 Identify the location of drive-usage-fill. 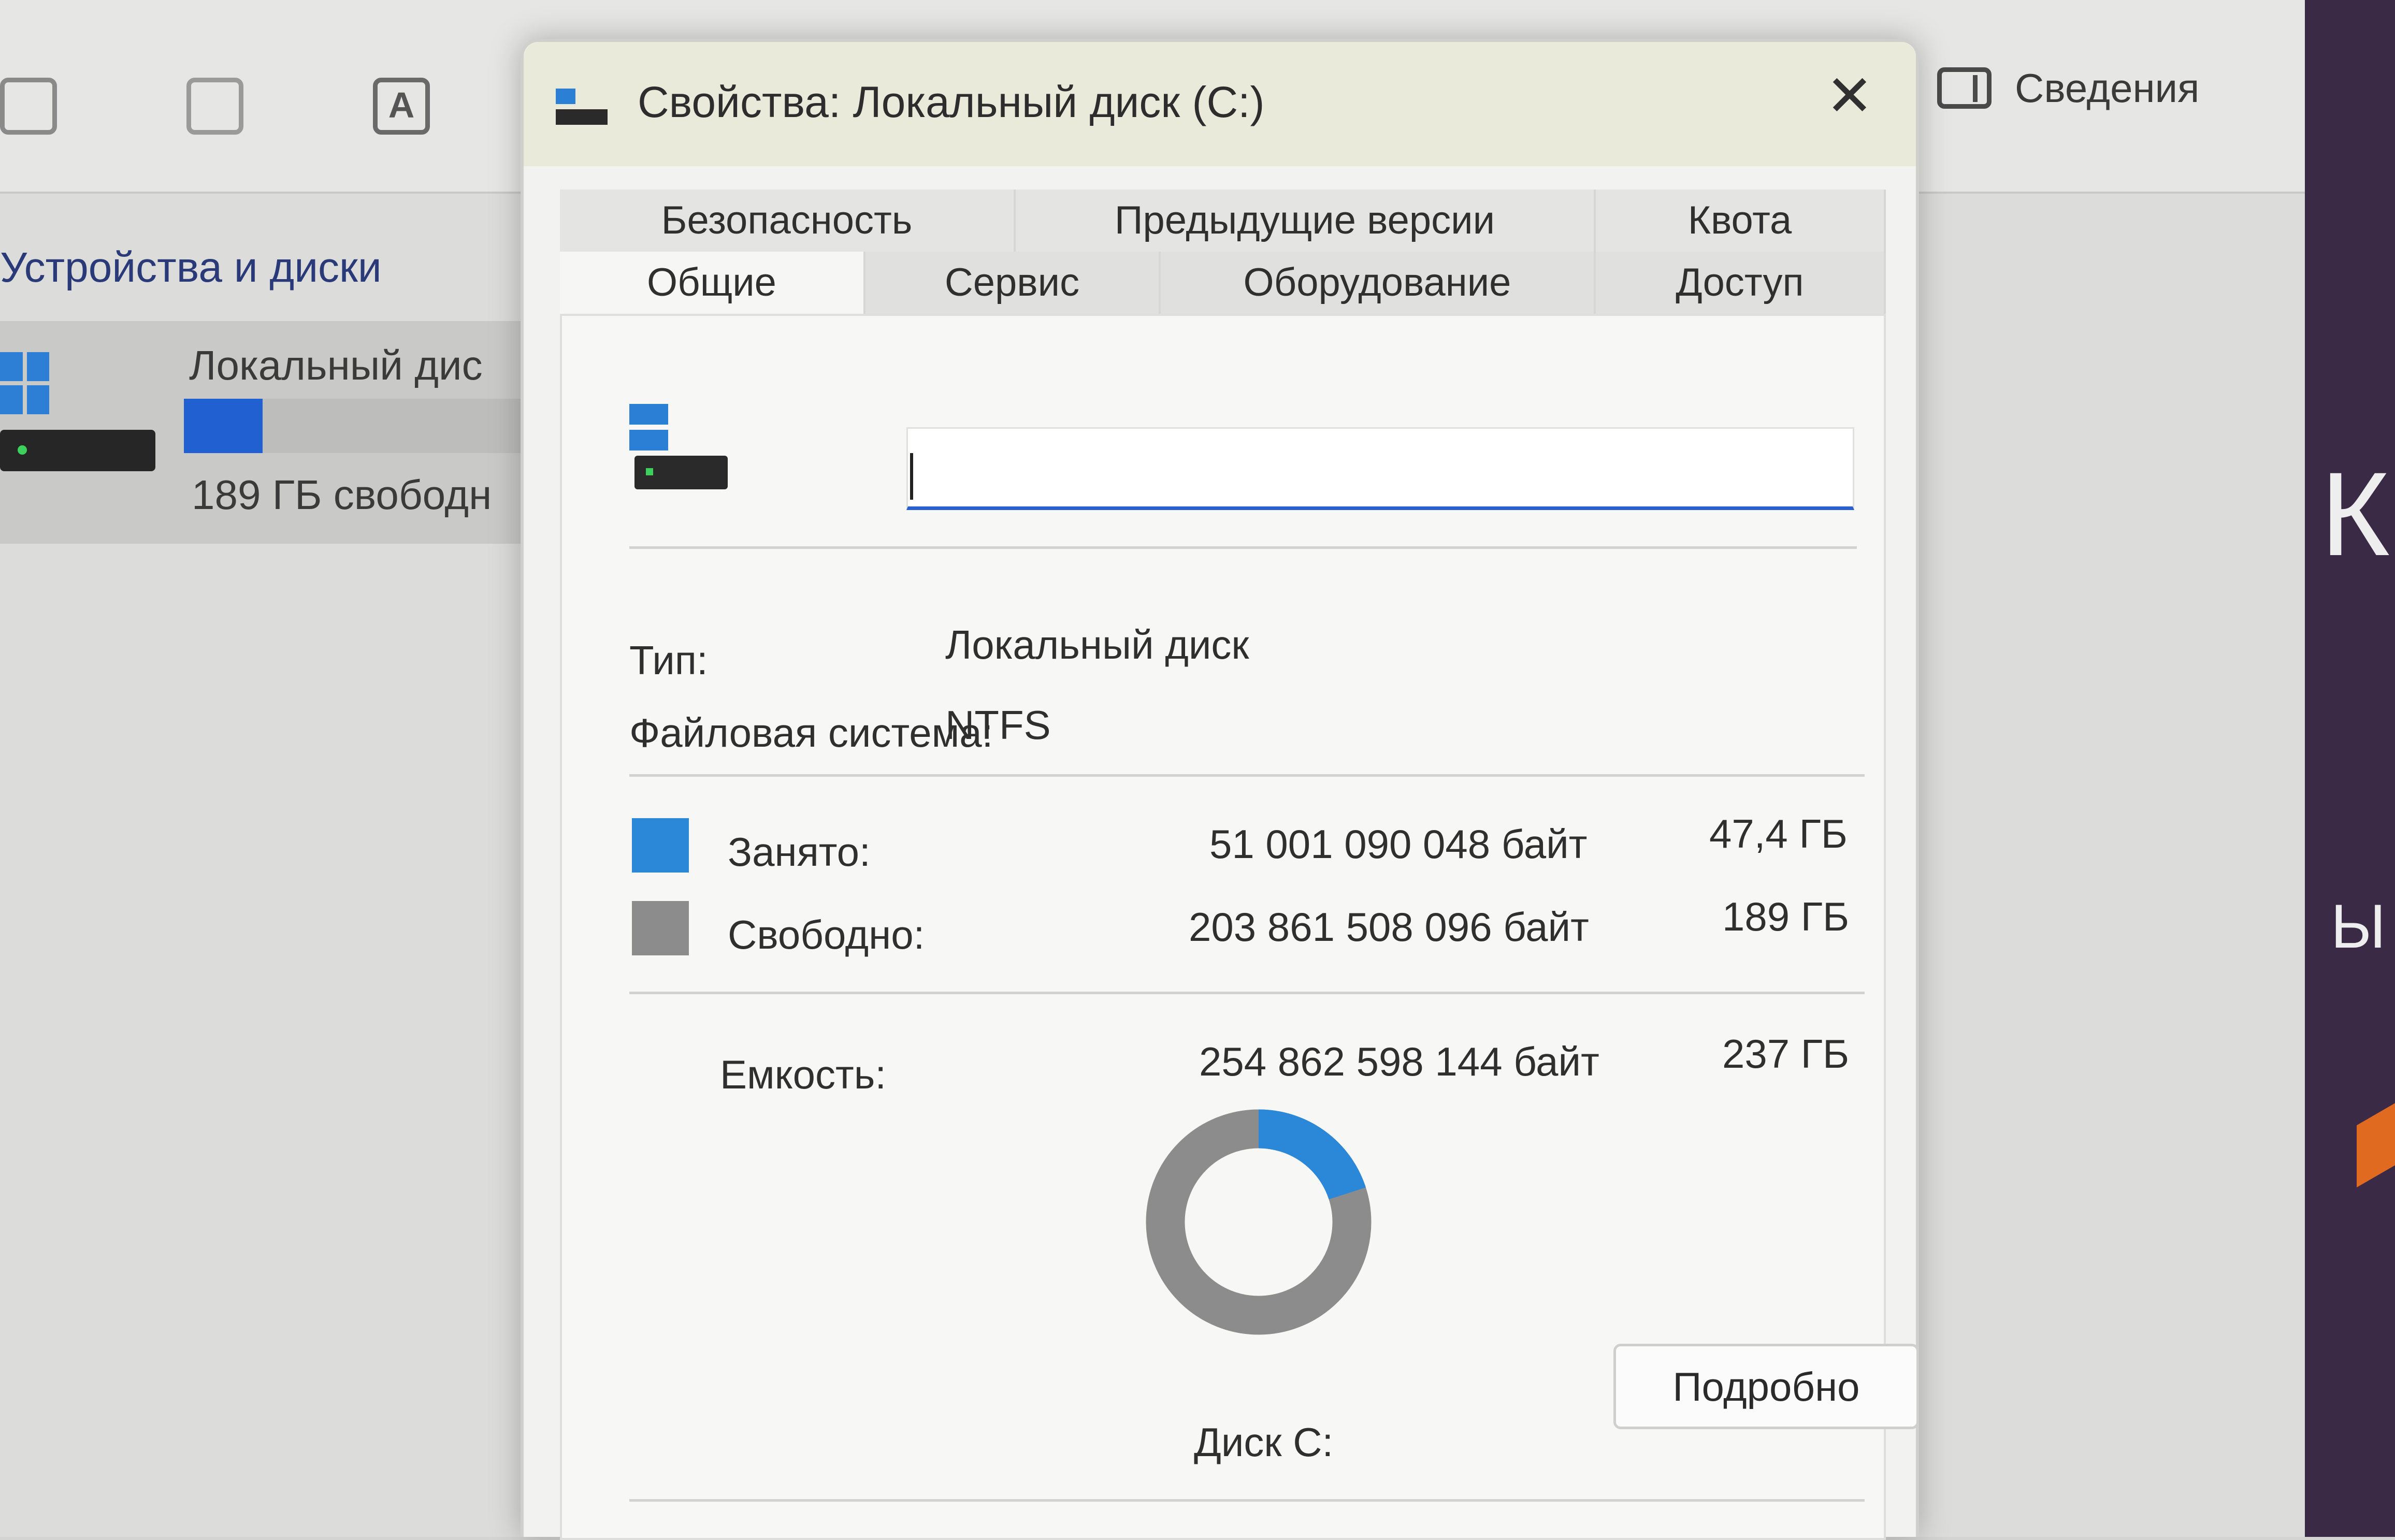
(223, 426).